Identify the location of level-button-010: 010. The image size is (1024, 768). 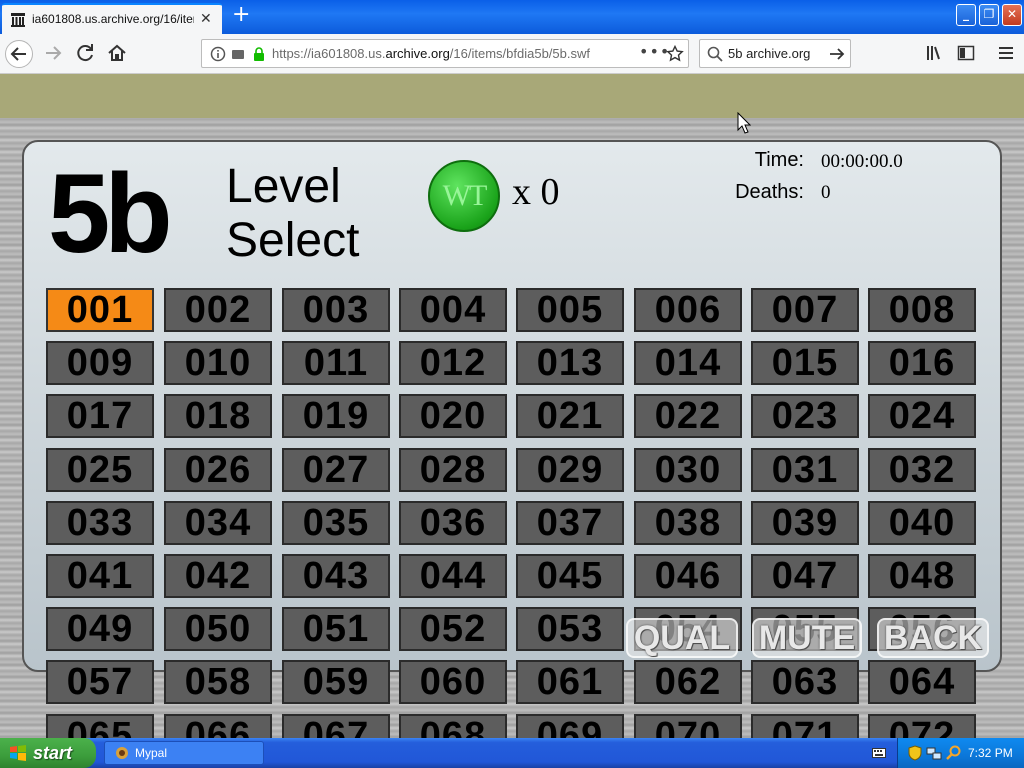
(218, 363).